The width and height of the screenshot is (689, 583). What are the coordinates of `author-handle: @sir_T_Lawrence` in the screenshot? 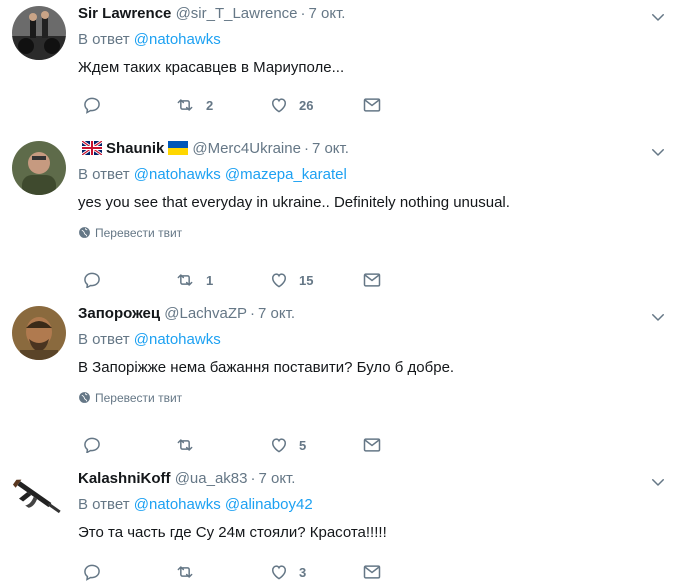 It's located at (237, 13).